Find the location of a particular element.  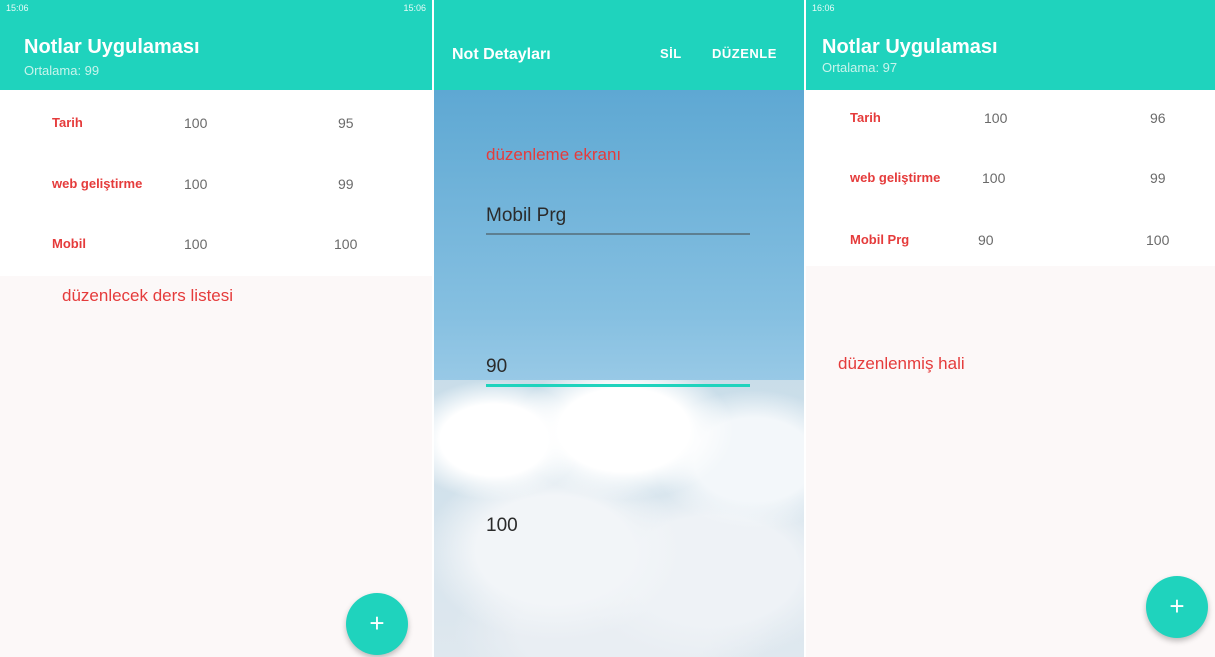

delete-button: SİL is located at coordinates (671, 53).